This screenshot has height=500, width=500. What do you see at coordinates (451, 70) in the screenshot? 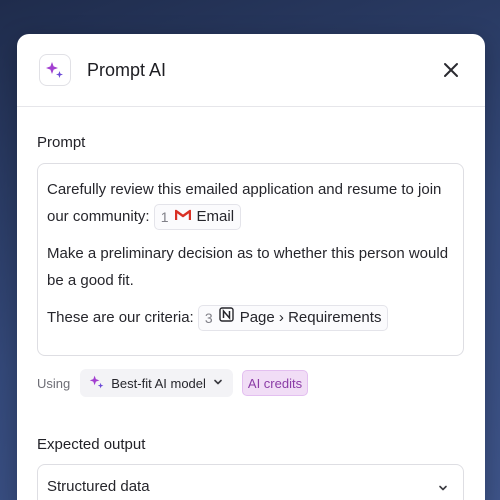
I see `close-icon` at bounding box center [451, 70].